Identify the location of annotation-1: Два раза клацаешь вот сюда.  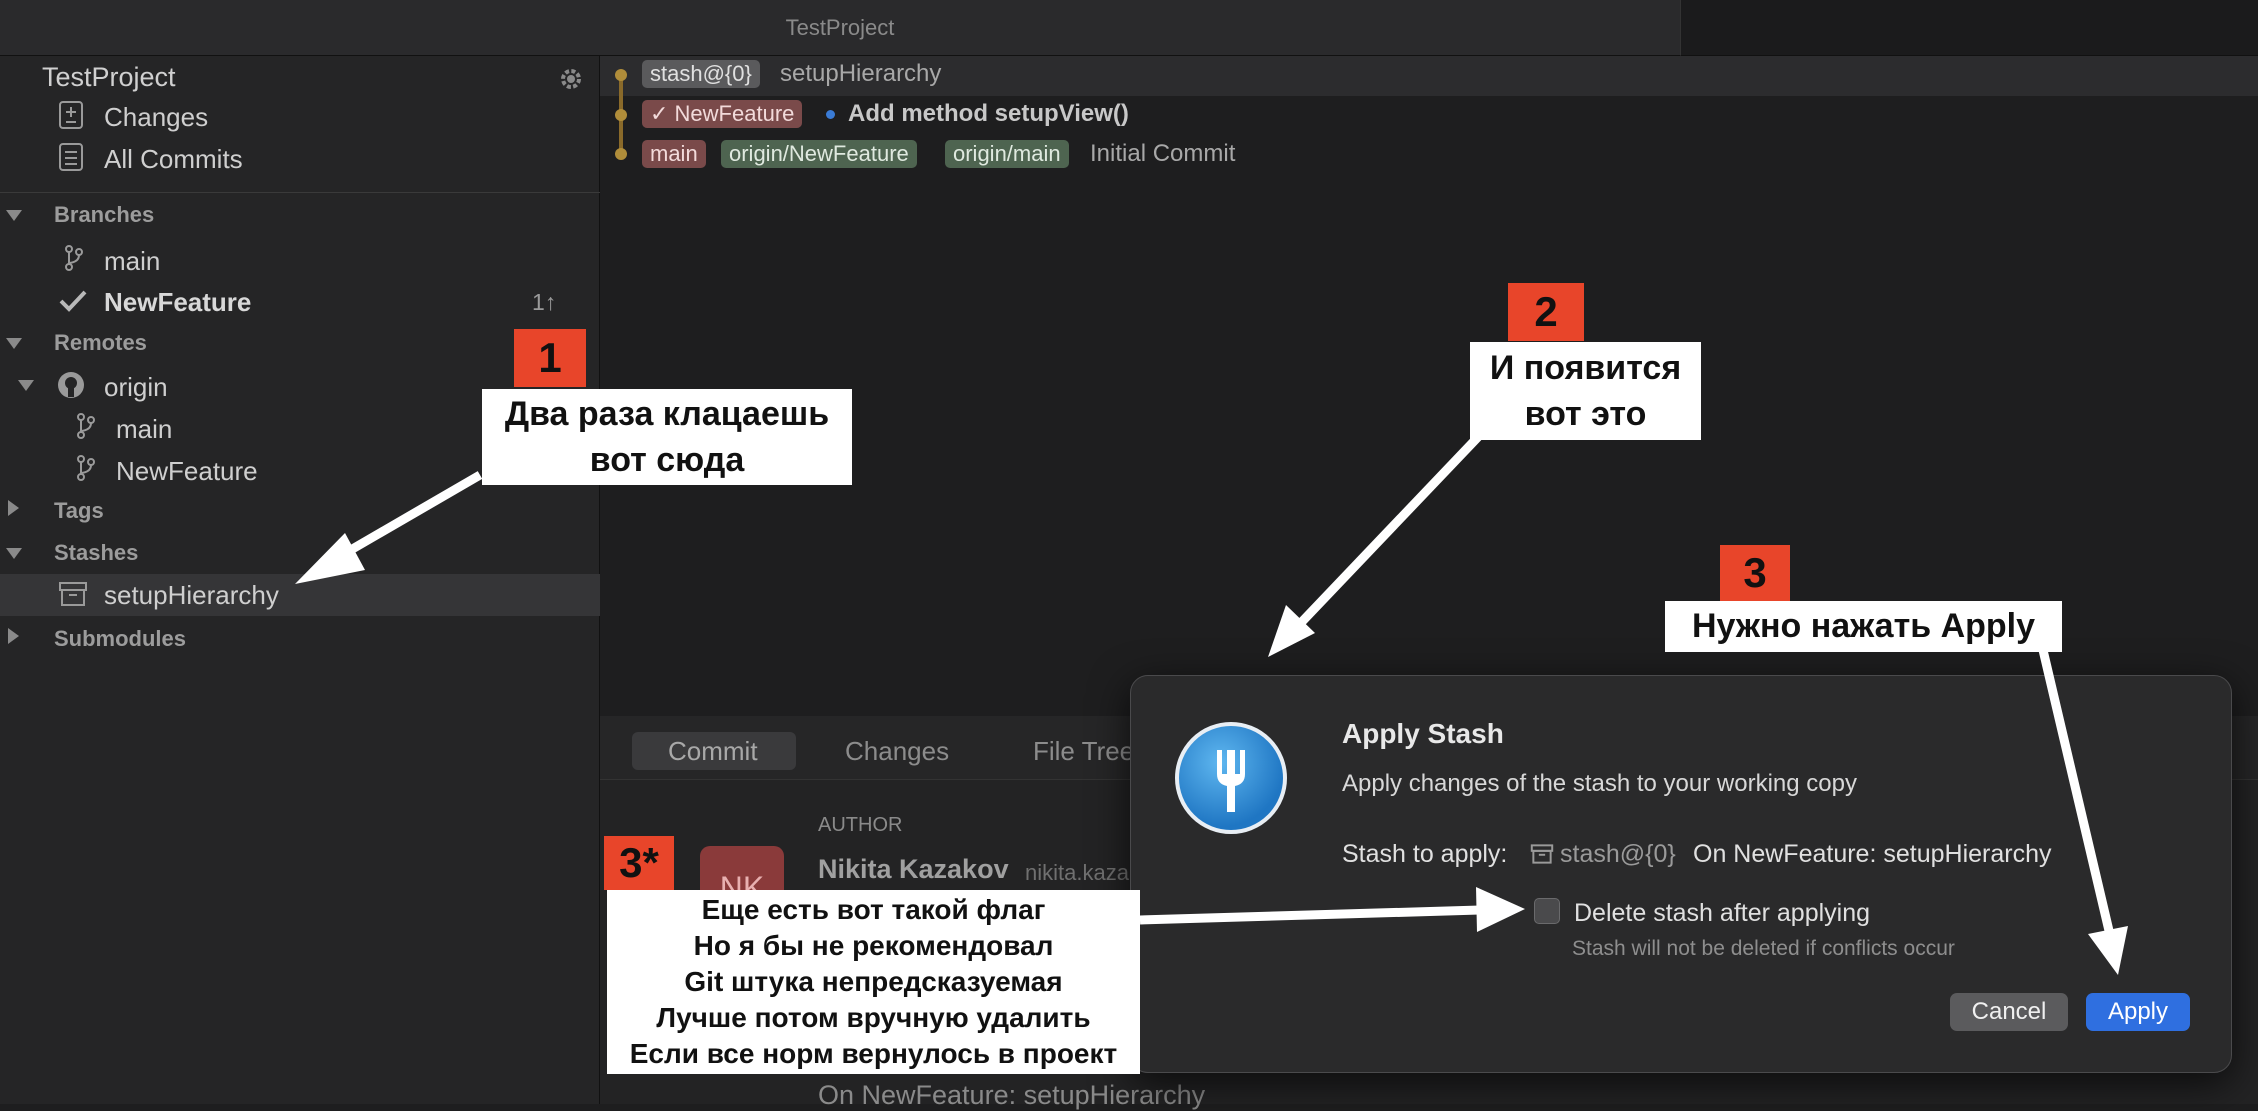
(667, 437).